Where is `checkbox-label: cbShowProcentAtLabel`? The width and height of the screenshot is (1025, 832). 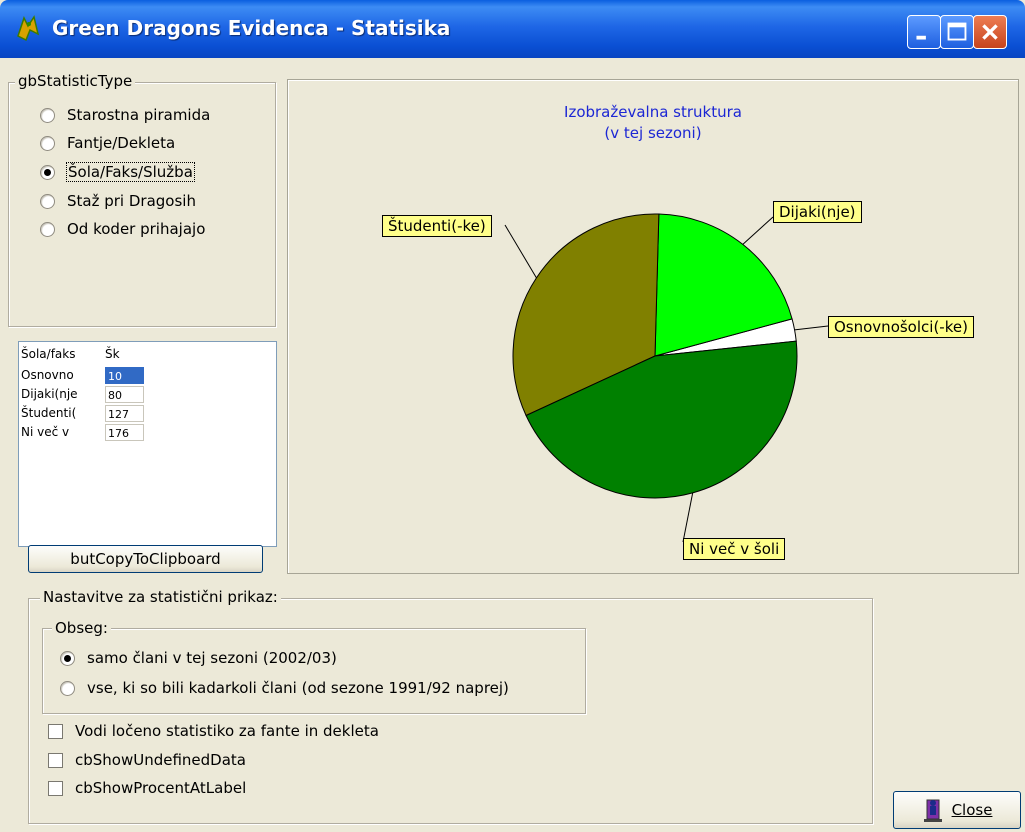 checkbox-label: cbShowProcentAtLabel is located at coordinates (161, 788).